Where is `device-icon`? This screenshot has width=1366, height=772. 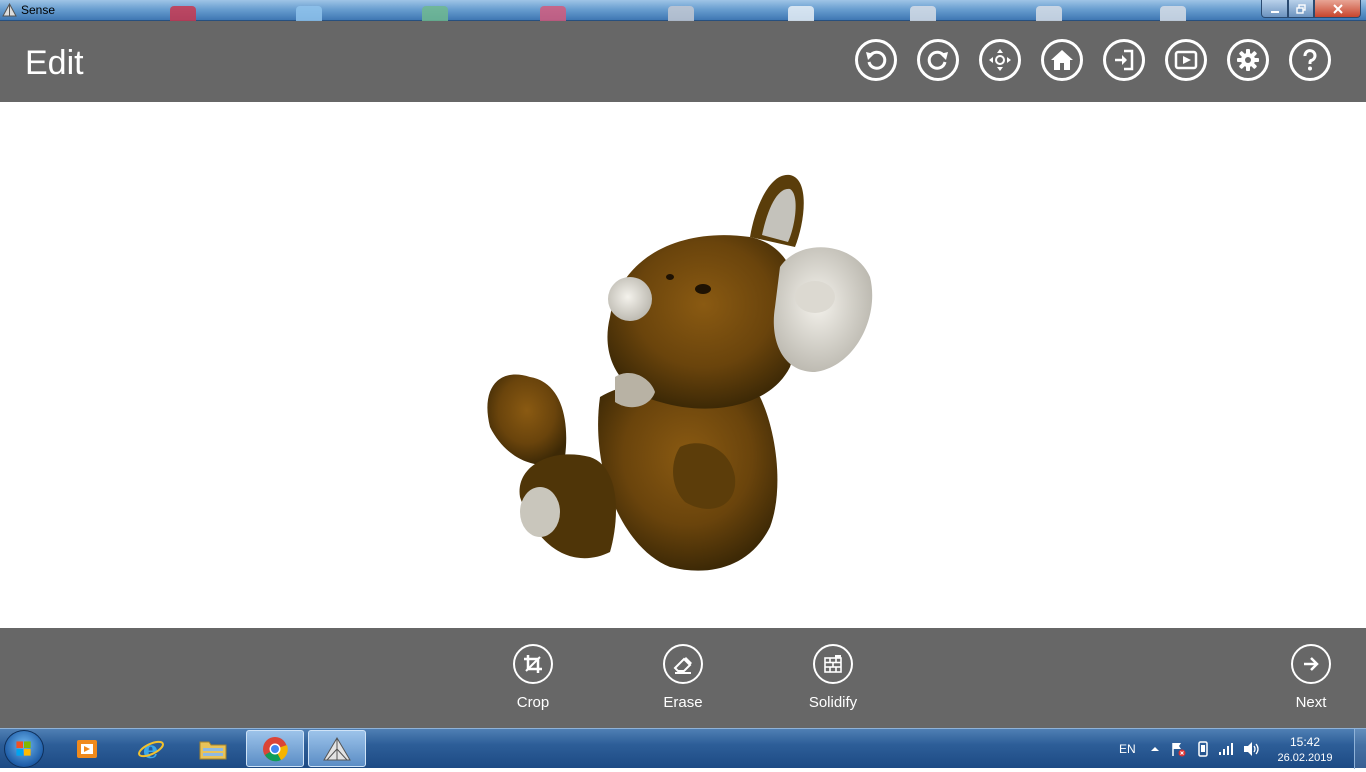
device-icon is located at coordinates (1203, 749).